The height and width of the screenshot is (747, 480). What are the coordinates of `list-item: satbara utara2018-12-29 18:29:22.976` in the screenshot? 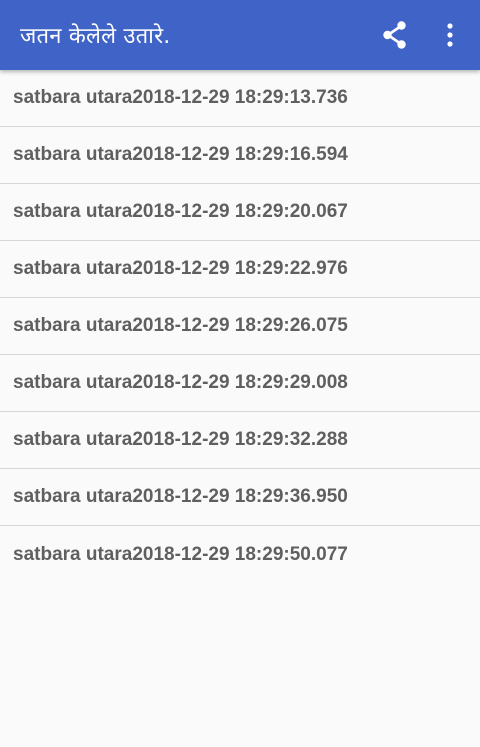 It's located at (240, 269).